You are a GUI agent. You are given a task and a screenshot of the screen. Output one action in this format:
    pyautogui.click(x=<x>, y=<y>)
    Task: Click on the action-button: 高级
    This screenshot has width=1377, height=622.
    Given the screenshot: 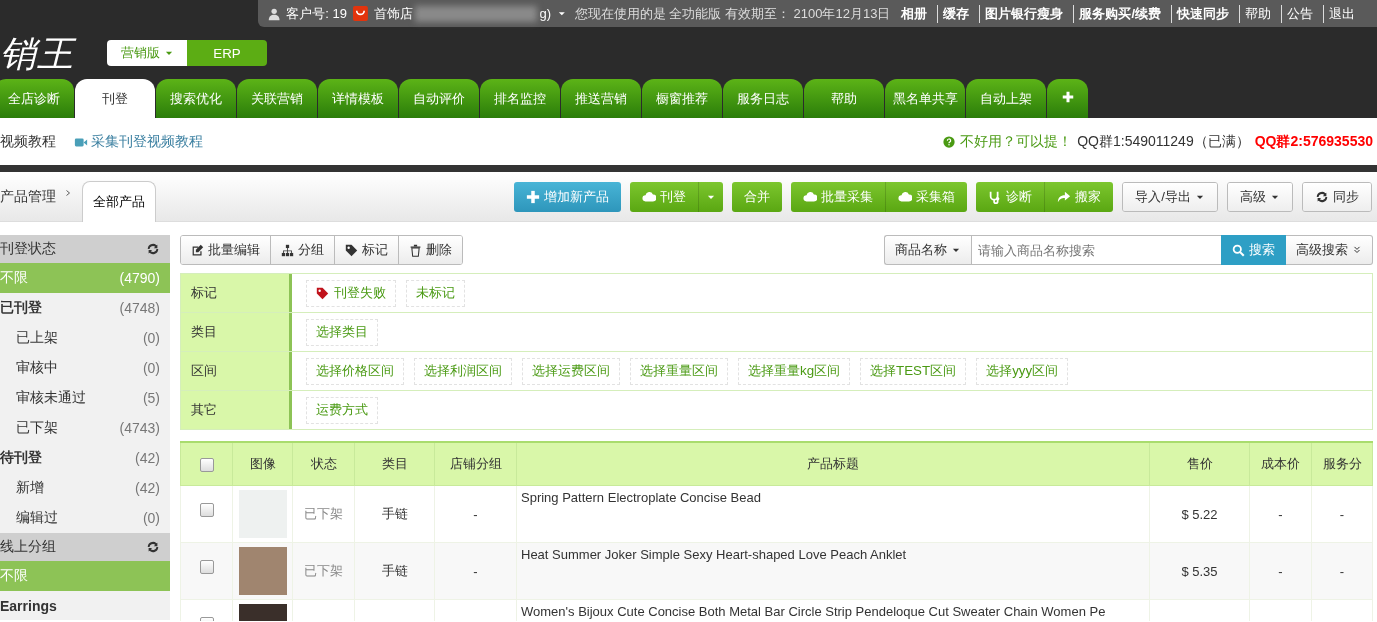 What is the action you would take?
    pyautogui.click(x=1260, y=196)
    